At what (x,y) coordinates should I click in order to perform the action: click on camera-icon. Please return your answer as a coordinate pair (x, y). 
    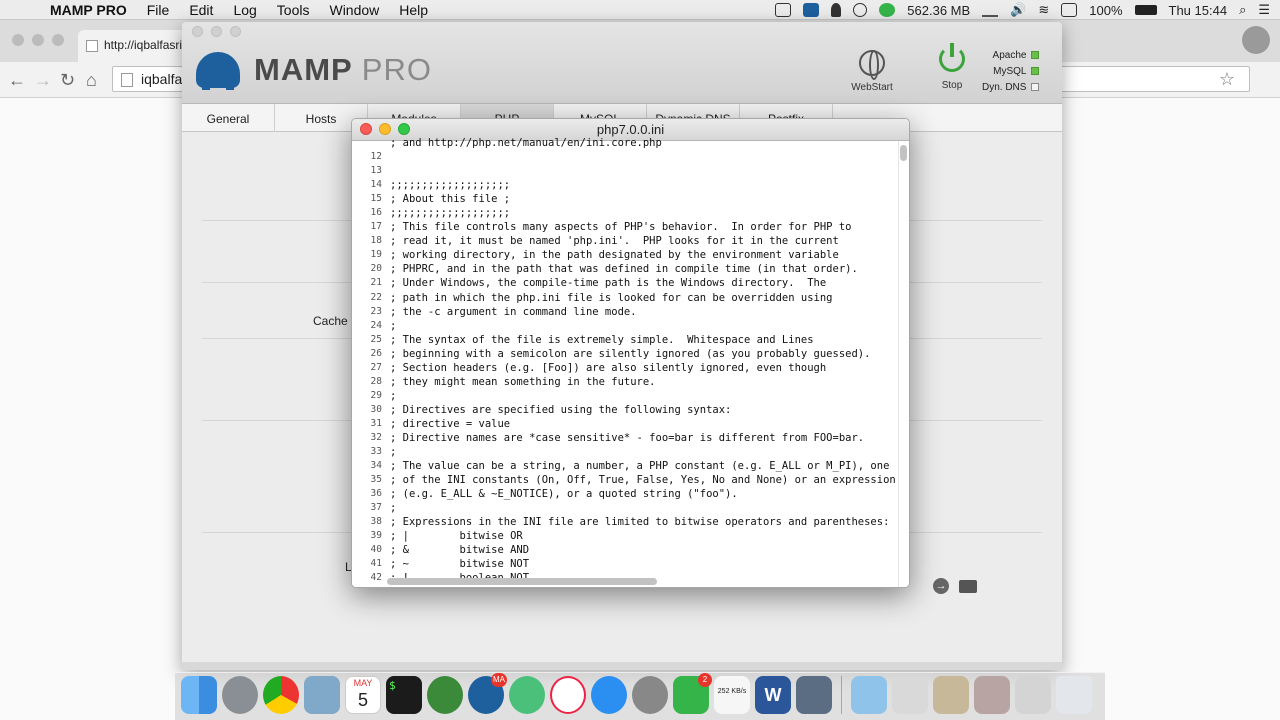
    Looking at the image, I should click on (783, 10).